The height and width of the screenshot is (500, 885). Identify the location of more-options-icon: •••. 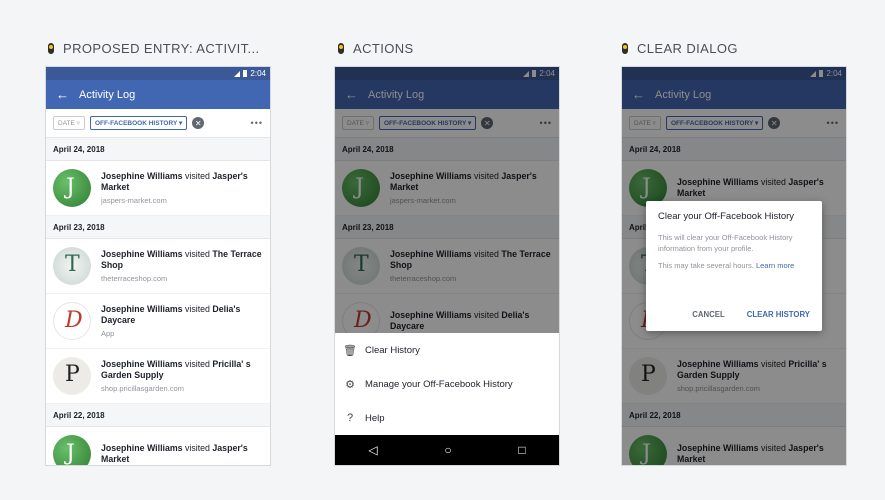
(257, 123).